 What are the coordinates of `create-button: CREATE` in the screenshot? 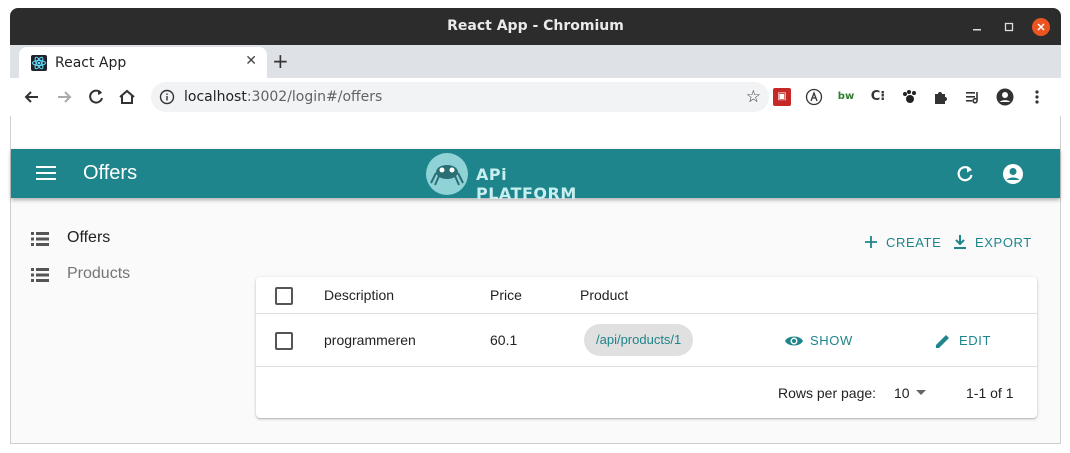 It's located at (903, 243).